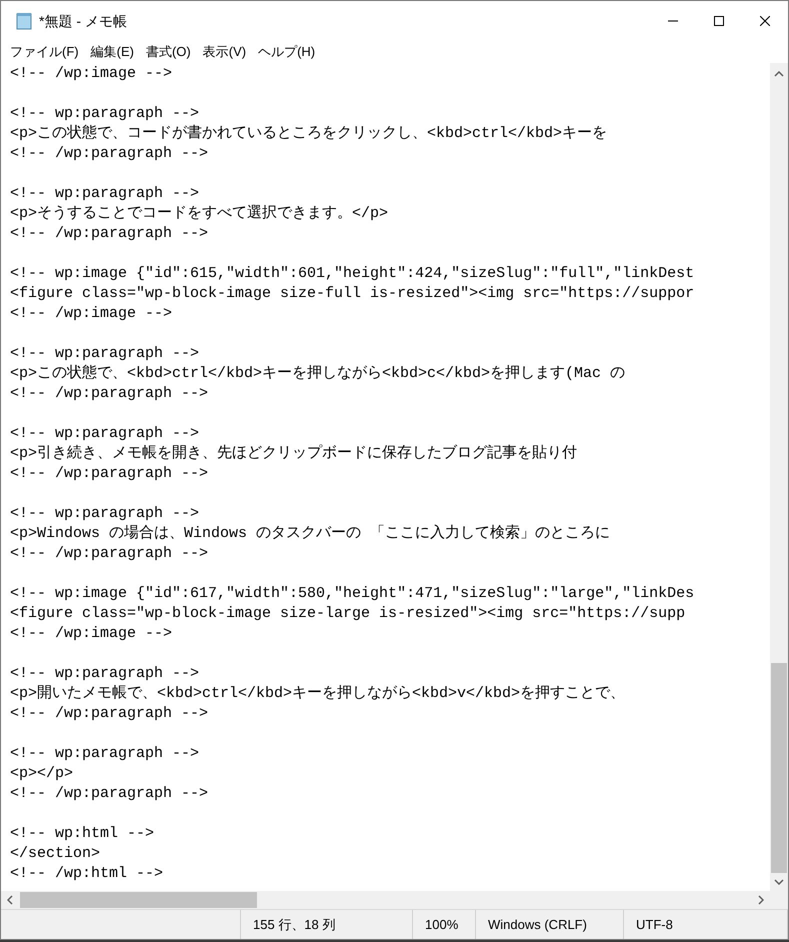 Image resolution: width=789 pixels, height=942 pixels. I want to click on code-line: <figure class="wp-block-image size-full is-resized"><img src="https://suppor, so click(352, 293).